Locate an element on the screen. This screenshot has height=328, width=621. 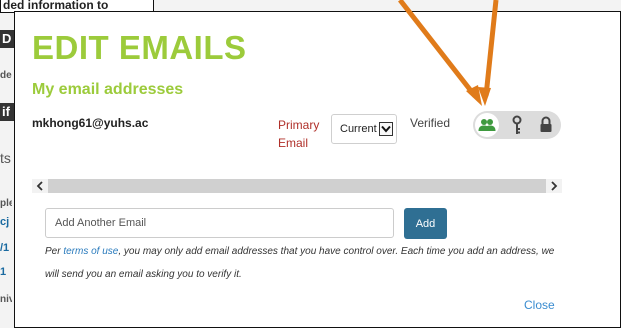
email-action-icons is located at coordinates (517, 125).